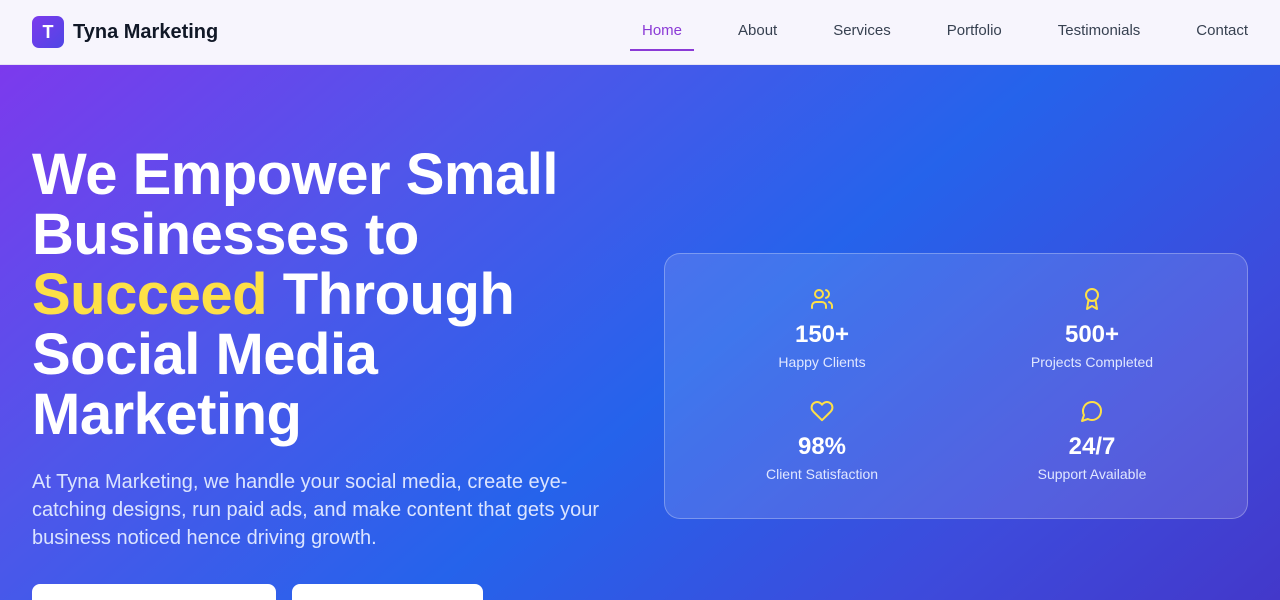 This screenshot has height=600, width=1280. I want to click on message-circle-icon, so click(1091, 411).